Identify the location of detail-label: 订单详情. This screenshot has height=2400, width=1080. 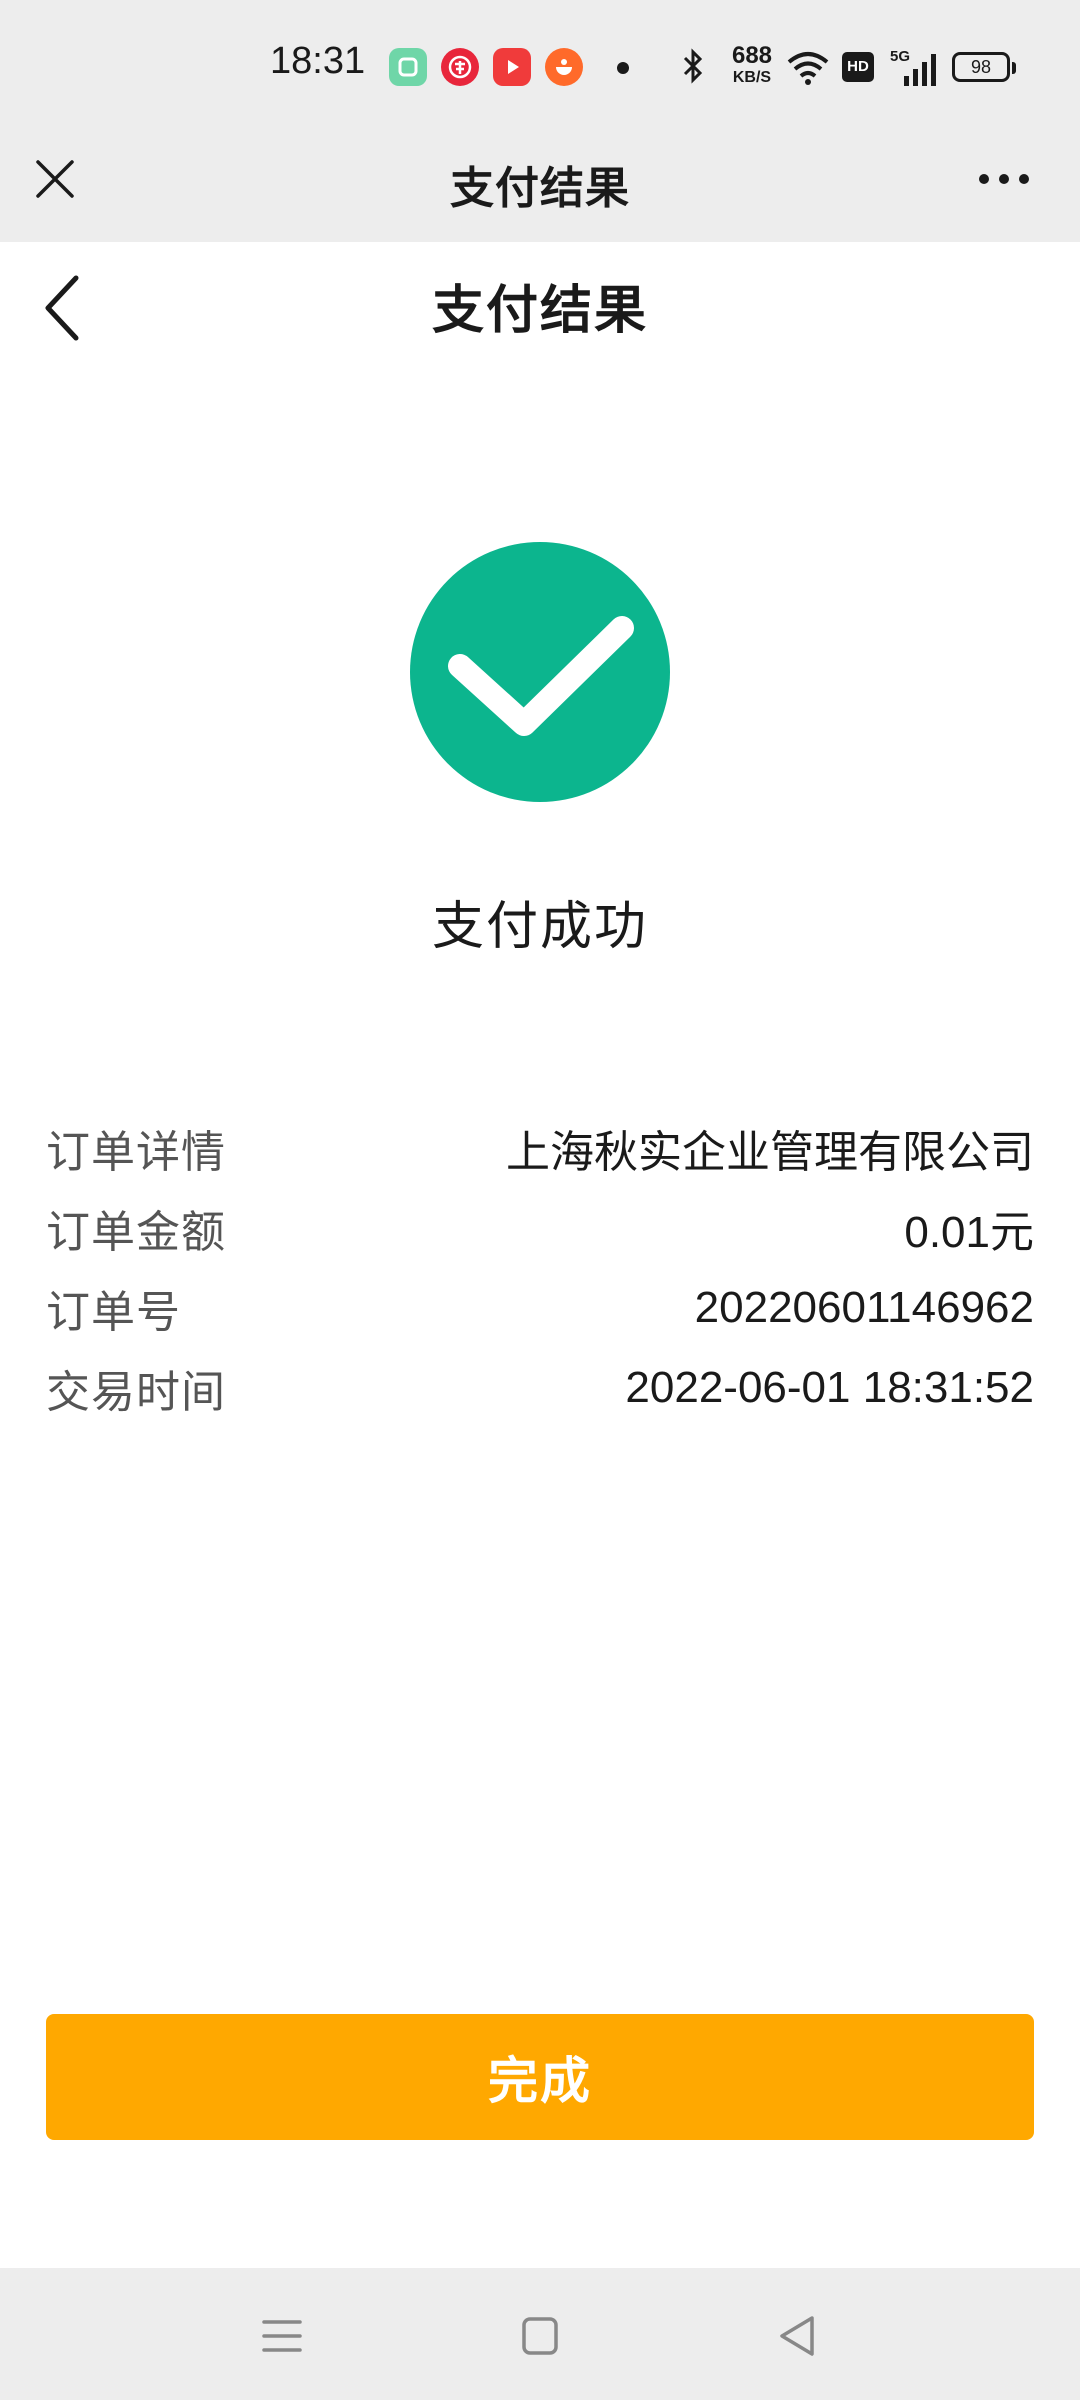
(136, 1152).